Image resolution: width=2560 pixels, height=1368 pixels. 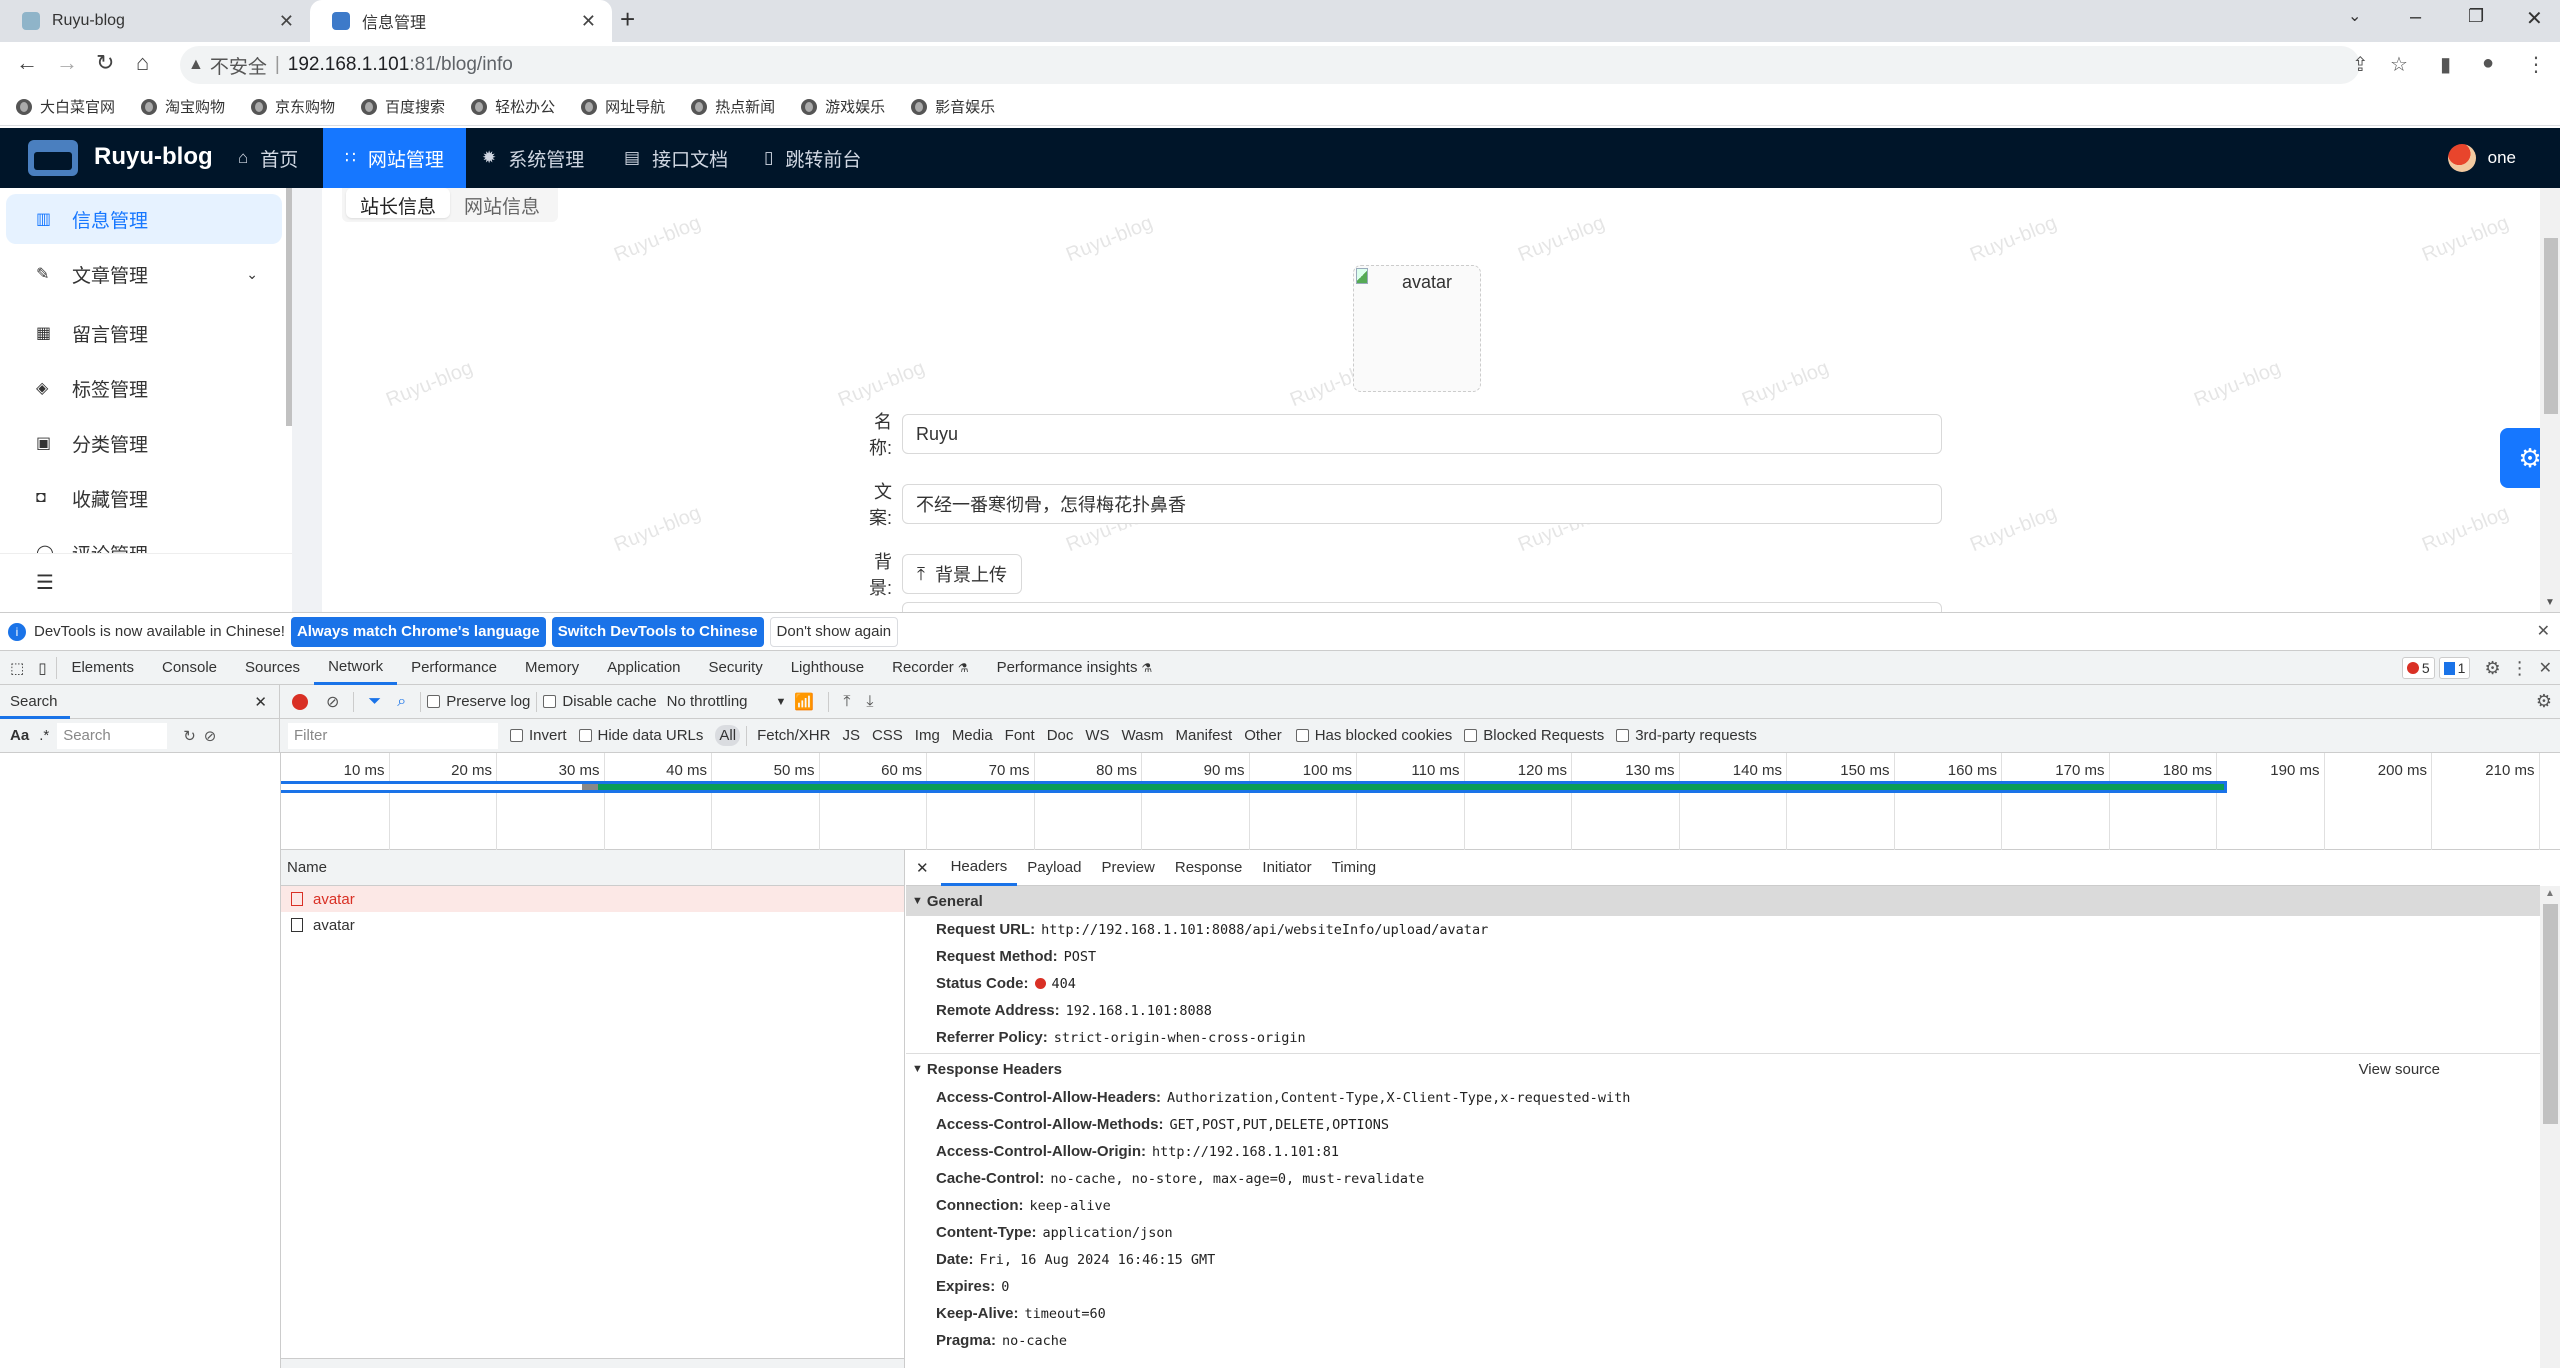 What do you see at coordinates (1034, 1341) in the screenshot?
I see `header-value: no-cache` at bounding box center [1034, 1341].